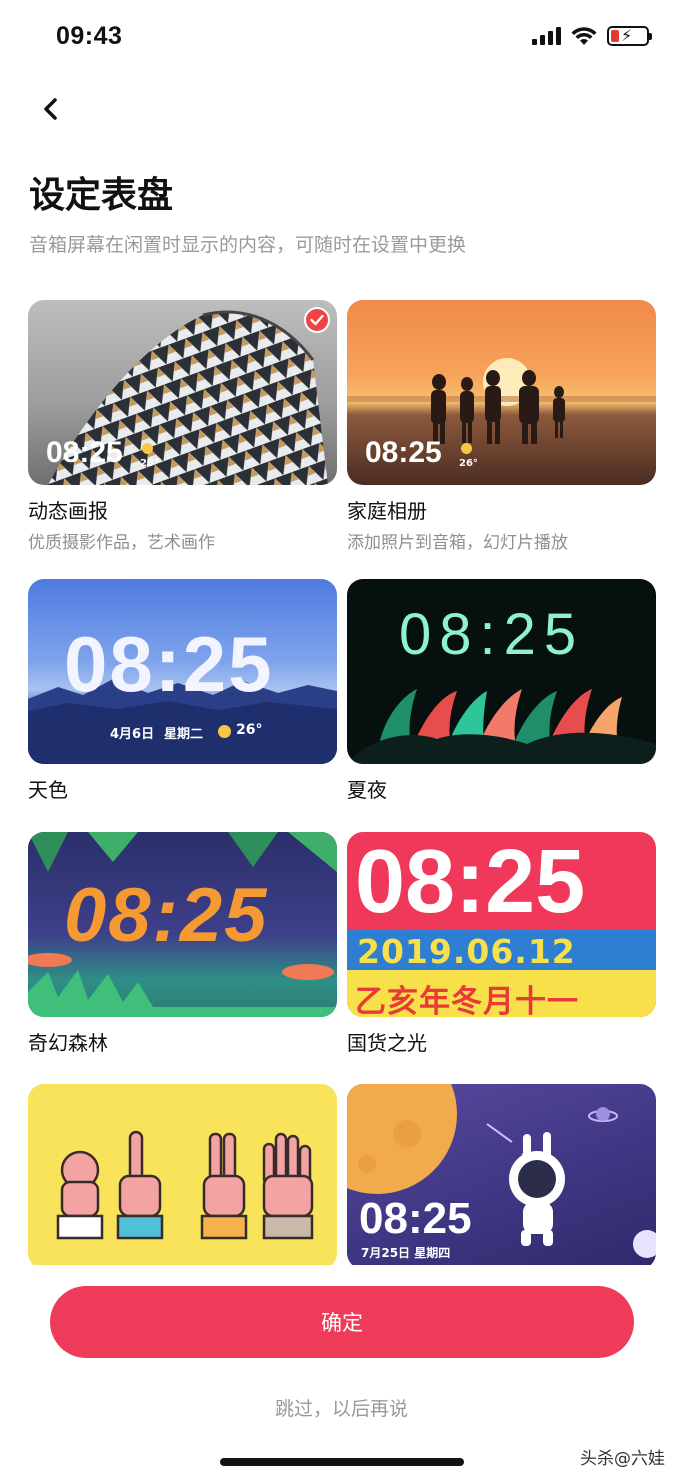 The width and height of the screenshot is (683, 1478). Describe the element at coordinates (68, 511) in the screenshot. I see `card-title: 动态画报` at that location.